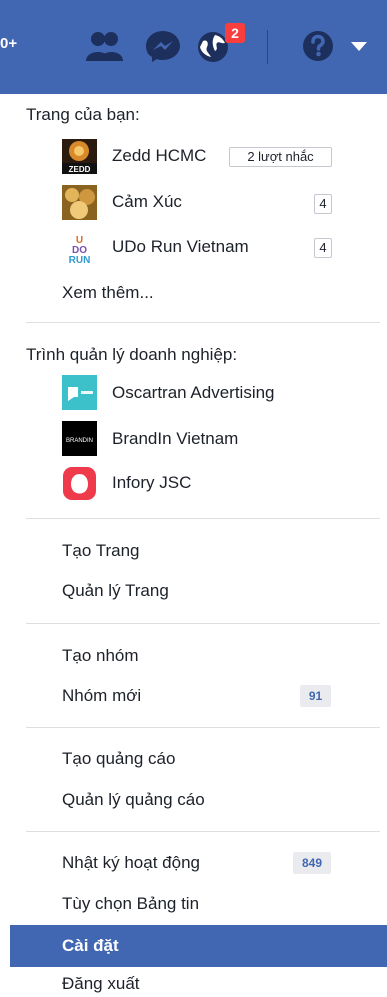  I want to click on activity-log-link: Nhật ký hoạt động, so click(131, 863).